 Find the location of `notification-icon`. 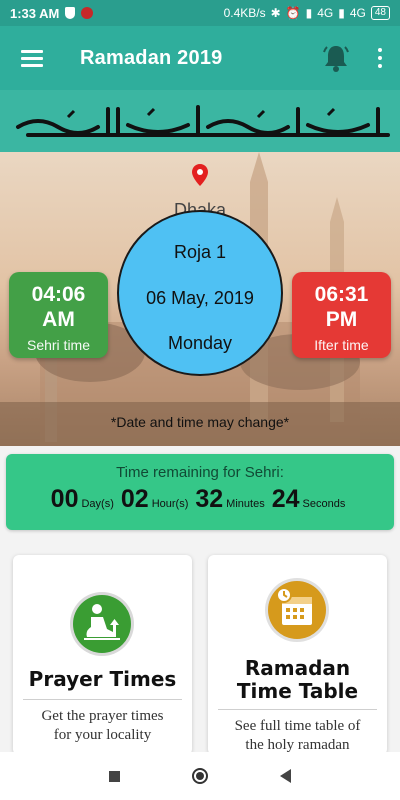

notification-icon is located at coordinates (87, 13).